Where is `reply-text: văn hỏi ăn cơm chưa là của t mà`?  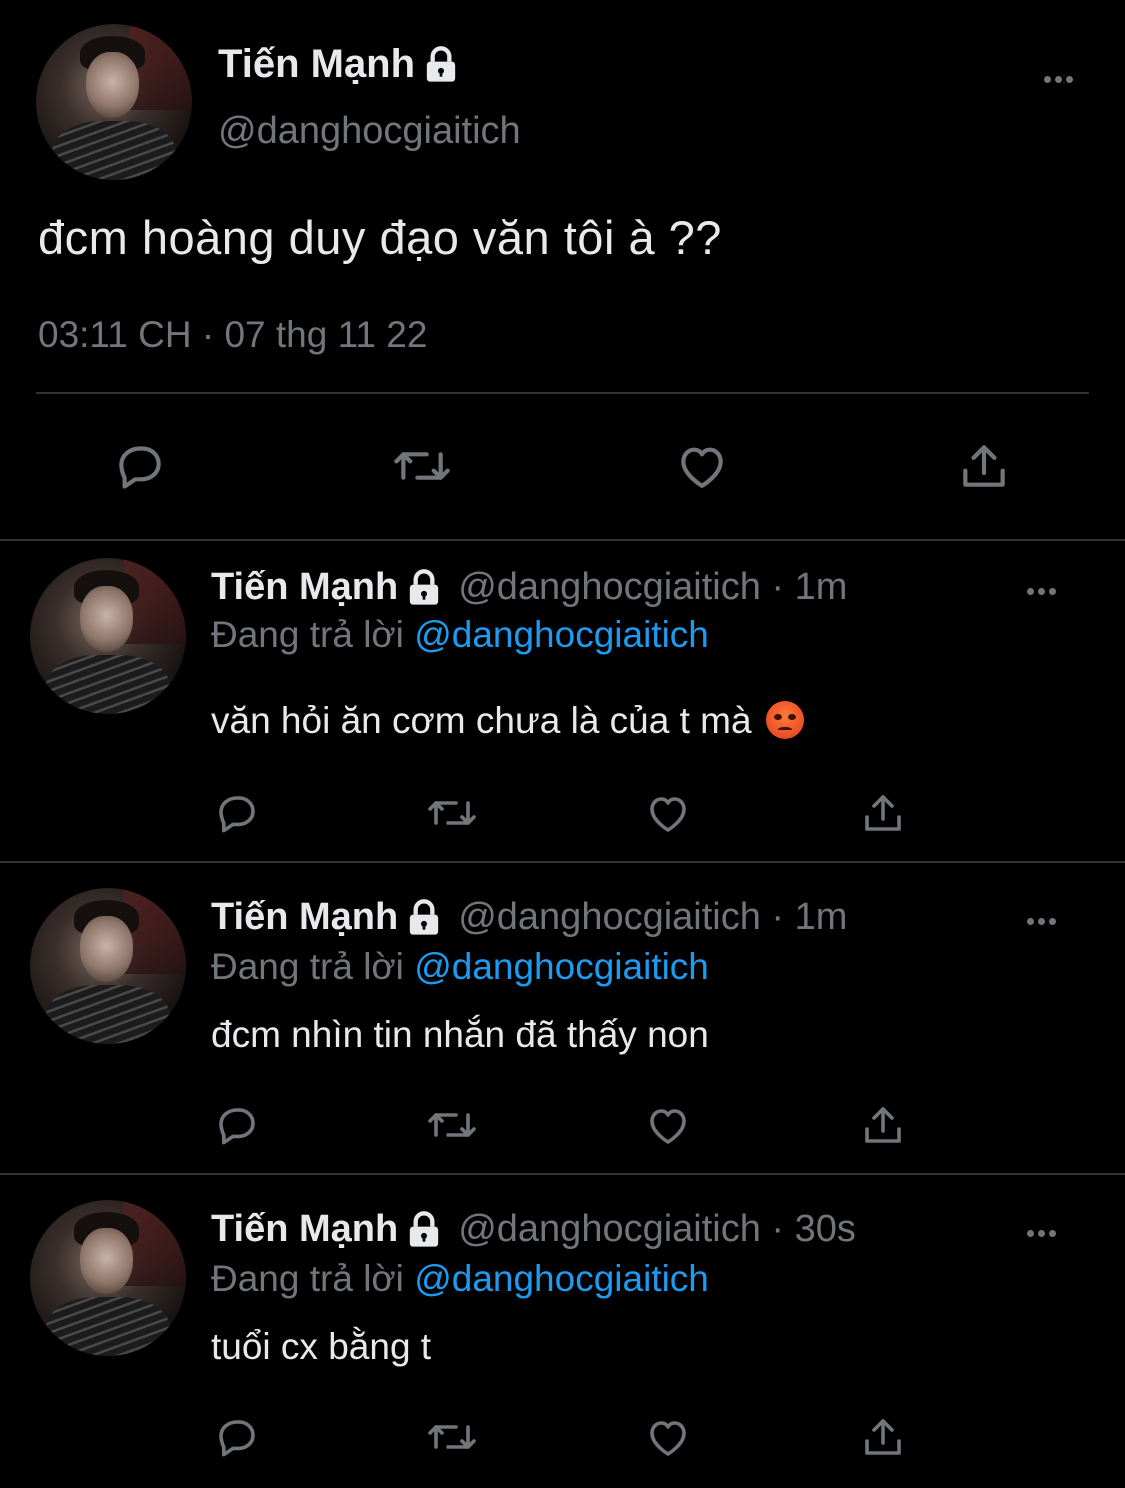 reply-text: văn hỏi ăn cơm chưa là của t mà is located at coordinates (507, 721).